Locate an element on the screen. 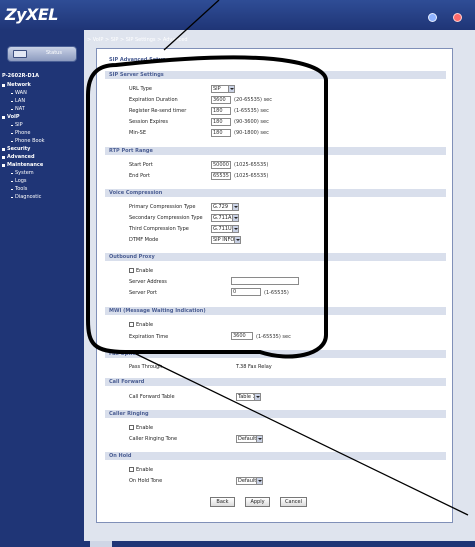 The width and height of the screenshot is (475, 547). section-call-forward: Call Forward is located at coordinates (275, 382).